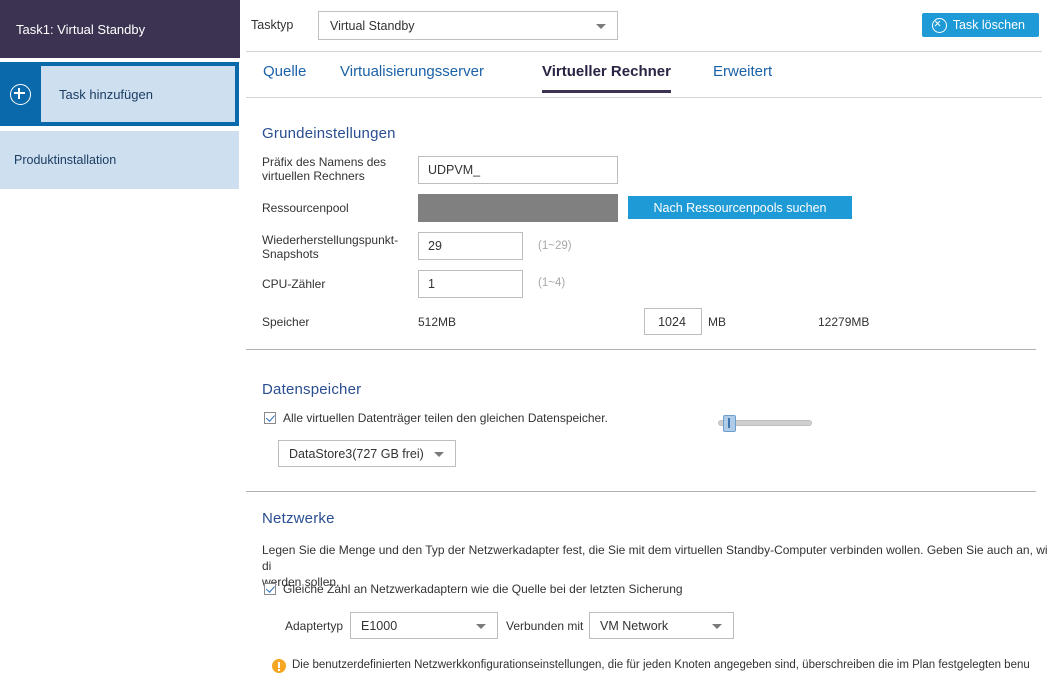  I want to click on add-task-icon-cell, so click(20, 94).